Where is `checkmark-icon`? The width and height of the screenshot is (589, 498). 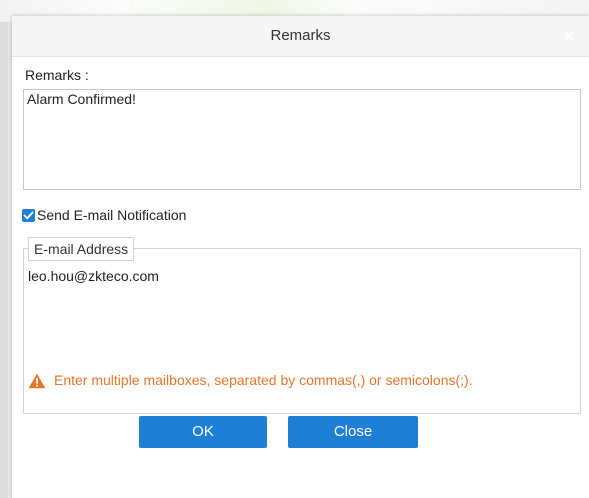
checkmark-icon is located at coordinates (28, 215).